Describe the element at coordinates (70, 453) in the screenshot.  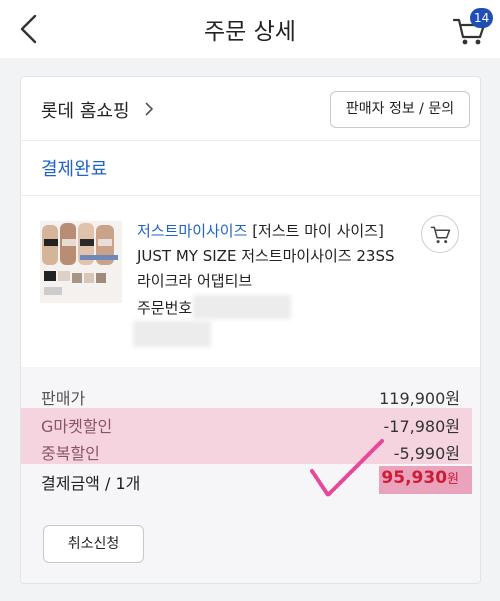
I see `extra-discount-row-label: 중복할인` at that location.